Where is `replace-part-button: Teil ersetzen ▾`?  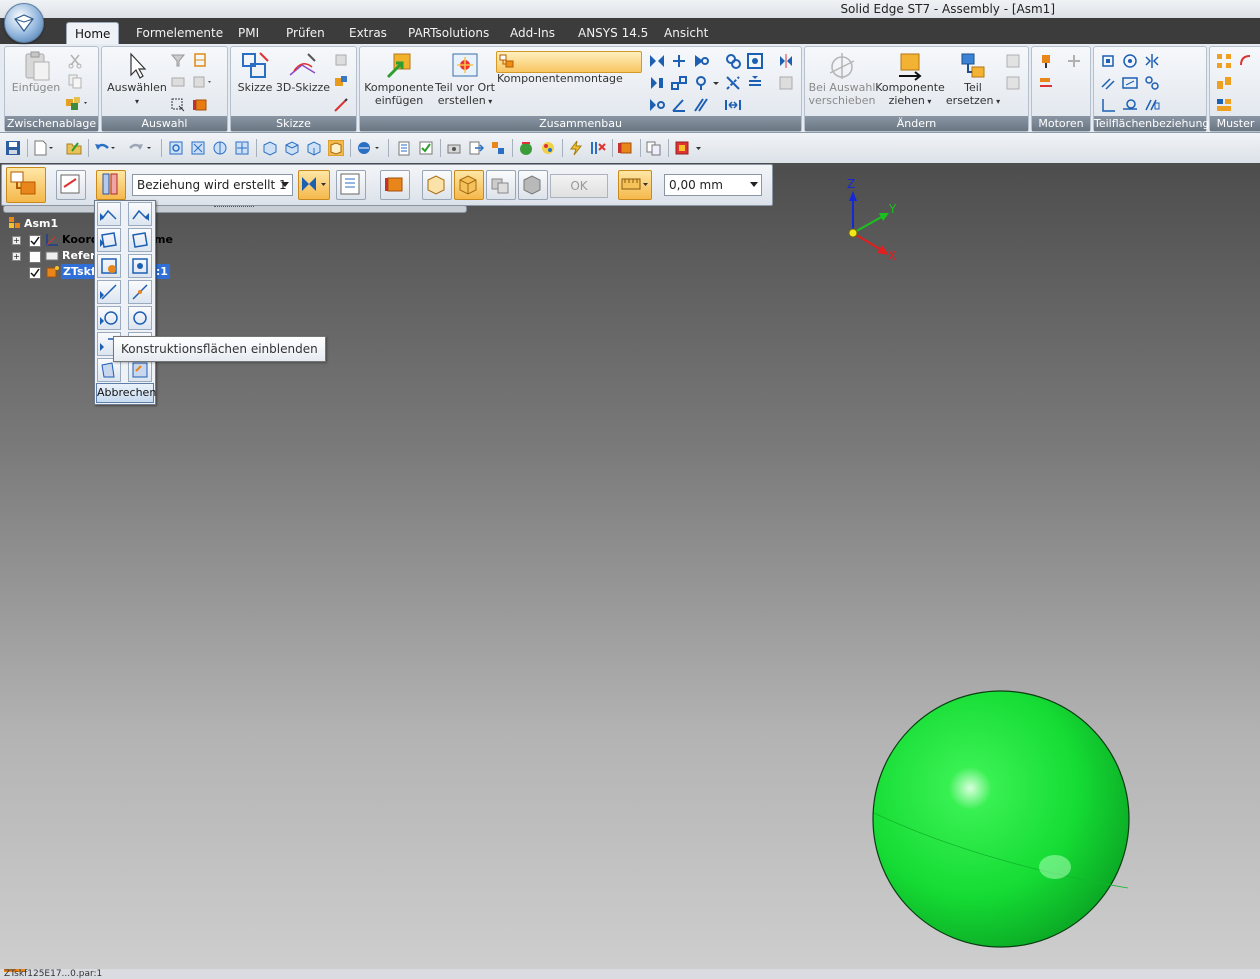 replace-part-button: Teil ersetzen ▾ is located at coordinates (973, 79).